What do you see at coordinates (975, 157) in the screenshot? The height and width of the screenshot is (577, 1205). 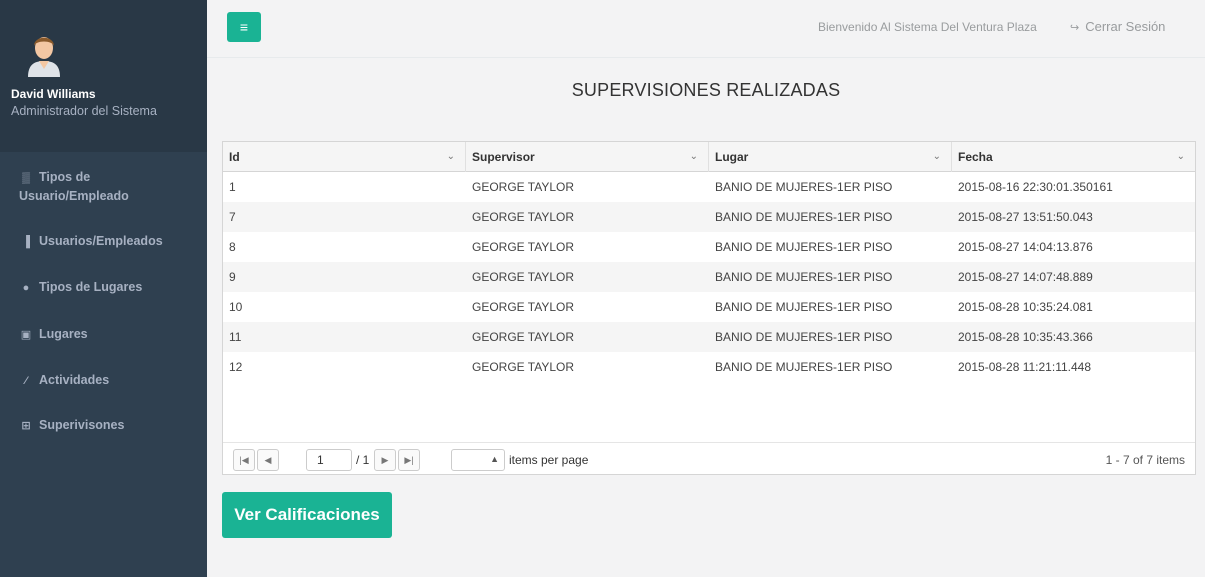 I see `column-header-label: Fecha` at bounding box center [975, 157].